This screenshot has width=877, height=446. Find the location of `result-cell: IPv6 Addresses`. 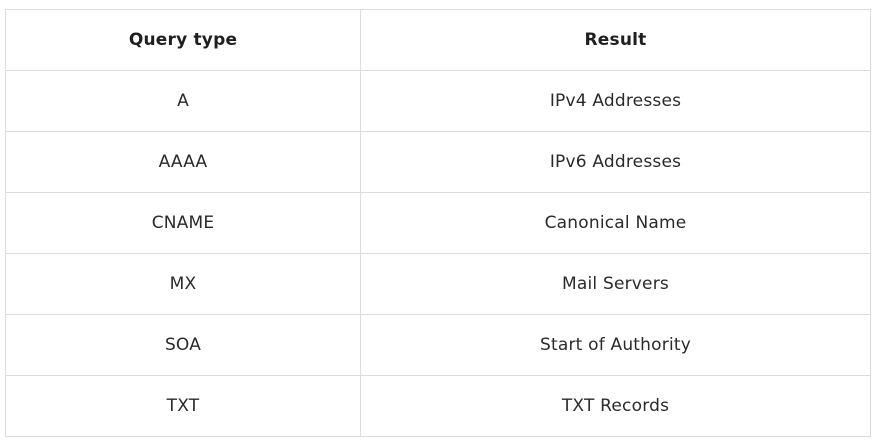

result-cell: IPv6 Addresses is located at coordinates (615, 162).